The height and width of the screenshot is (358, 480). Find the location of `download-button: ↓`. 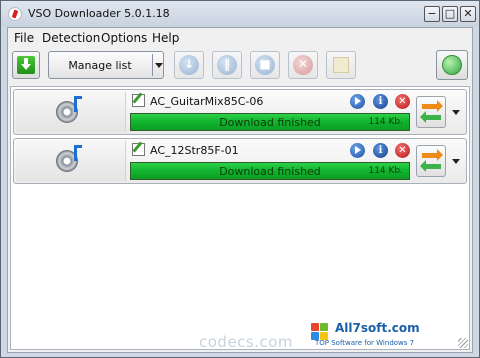

download-button: ↓ is located at coordinates (189, 65).